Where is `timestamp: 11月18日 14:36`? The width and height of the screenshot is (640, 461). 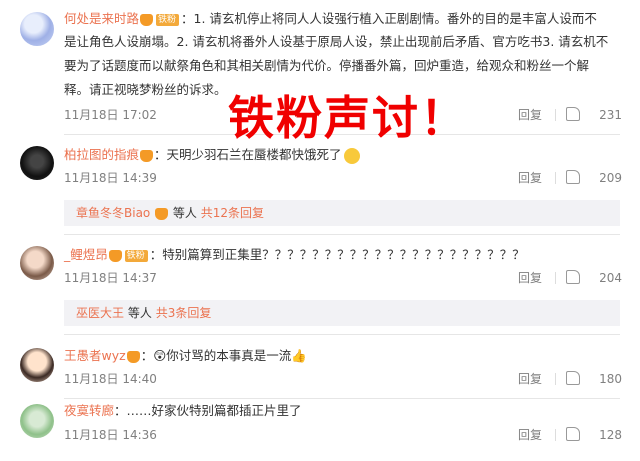 timestamp: 11月18日 14:36 is located at coordinates (110, 435).